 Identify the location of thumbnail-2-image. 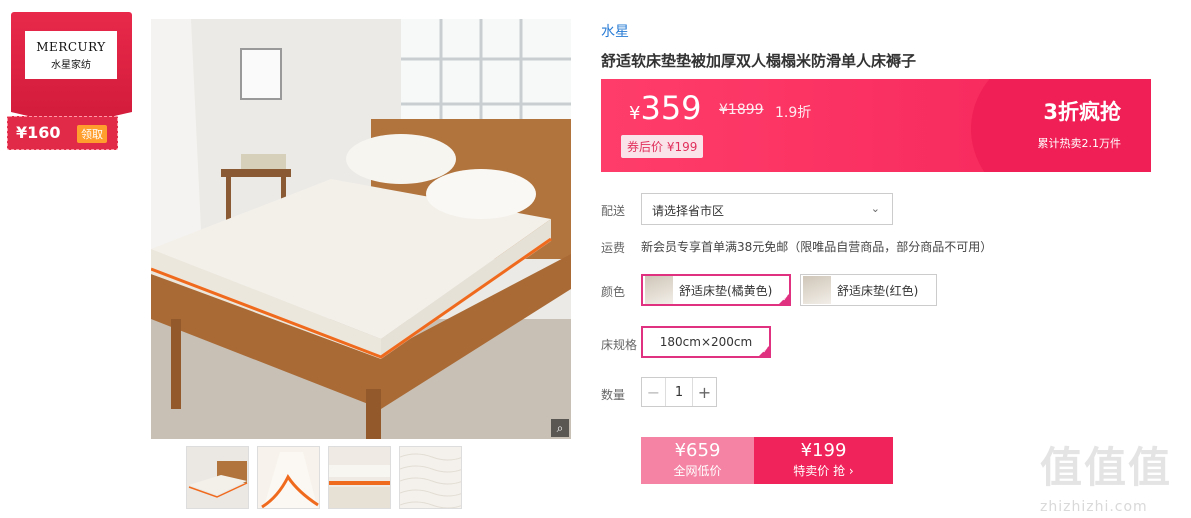
(288, 477).